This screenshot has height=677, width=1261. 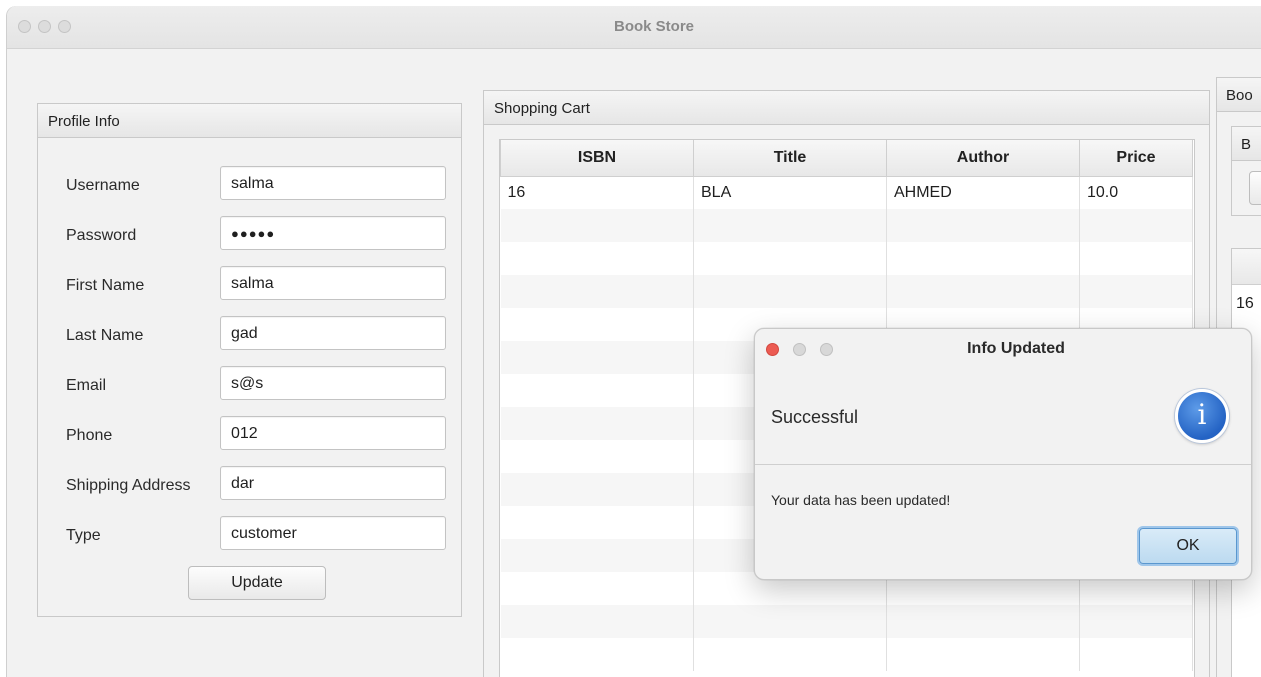 What do you see at coordinates (105, 285) in the screenshot?
I see `first-name-label: First Name` at bounding box center [105, 285].